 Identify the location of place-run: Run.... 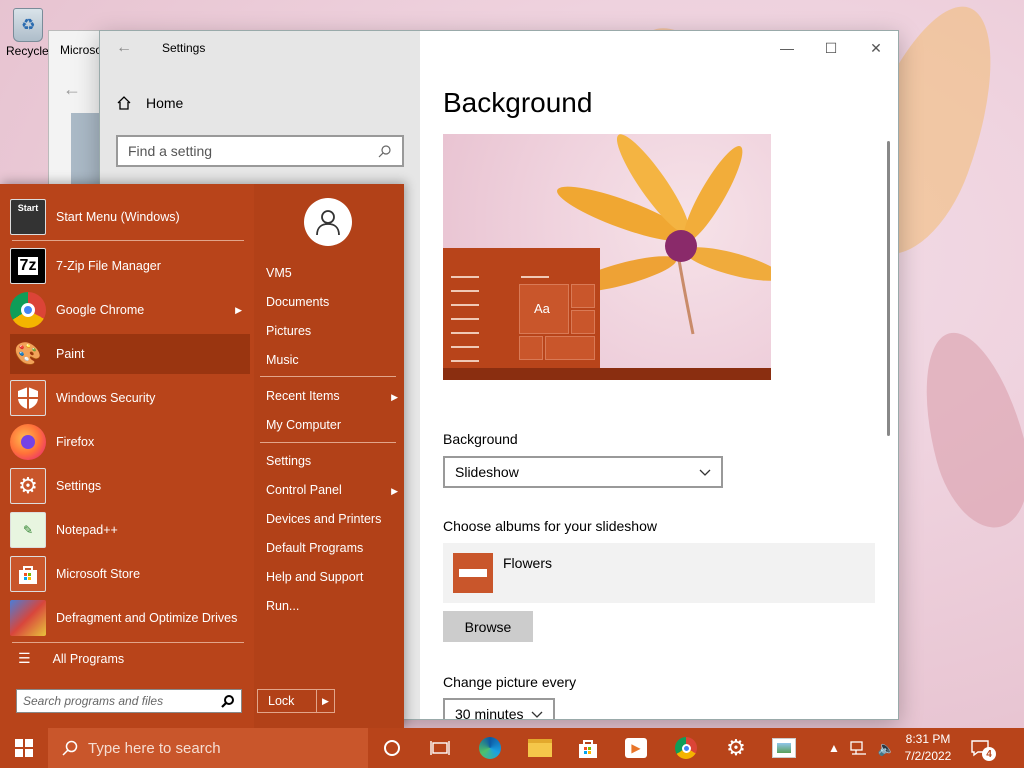
(332, 606).